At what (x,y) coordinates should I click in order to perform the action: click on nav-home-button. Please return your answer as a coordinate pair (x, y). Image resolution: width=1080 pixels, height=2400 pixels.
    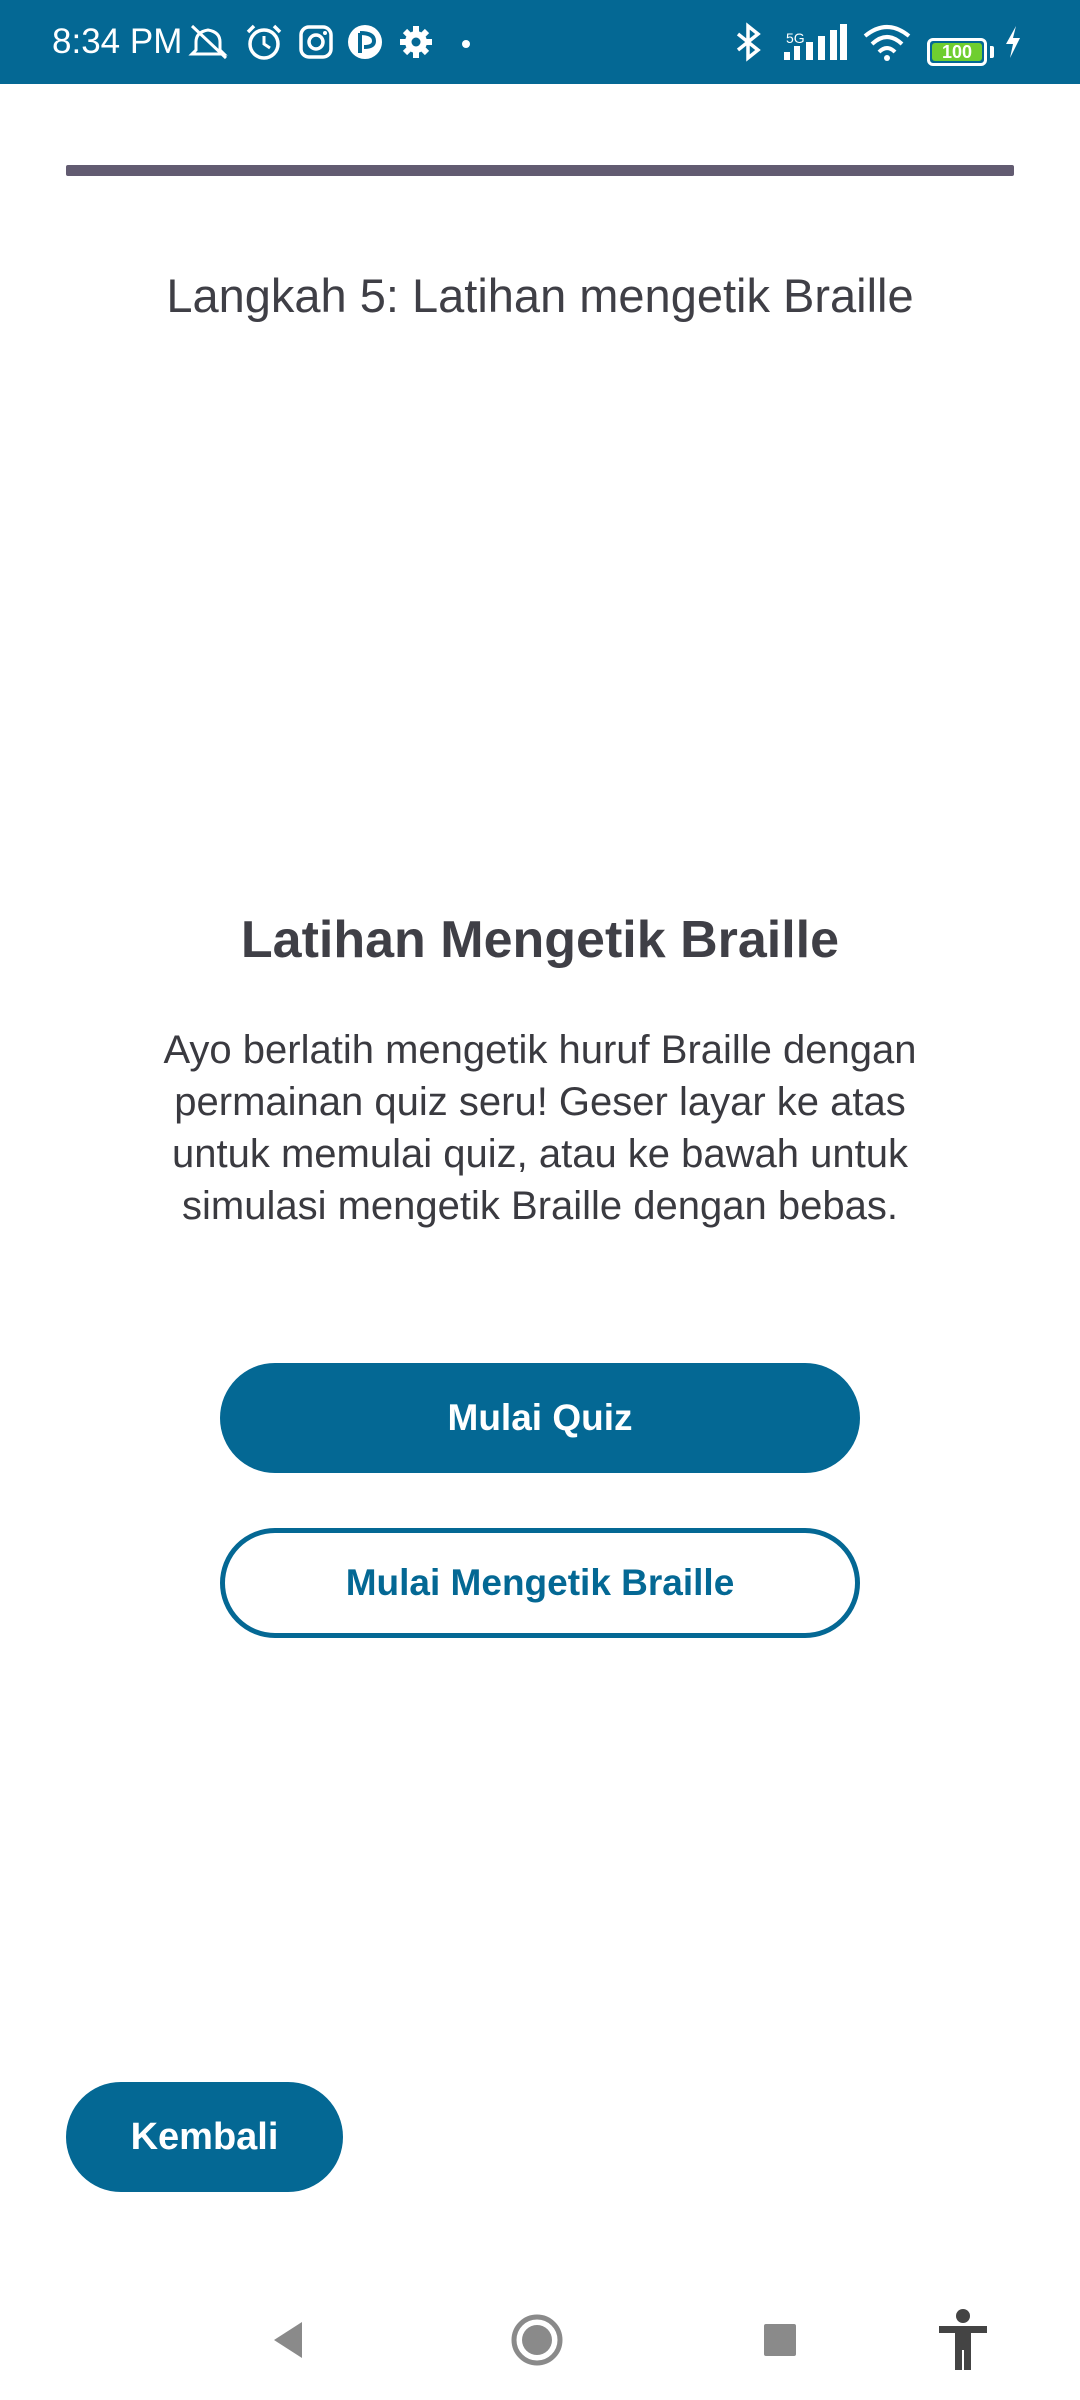
    Looking at the image, I should click on (537, 2340).